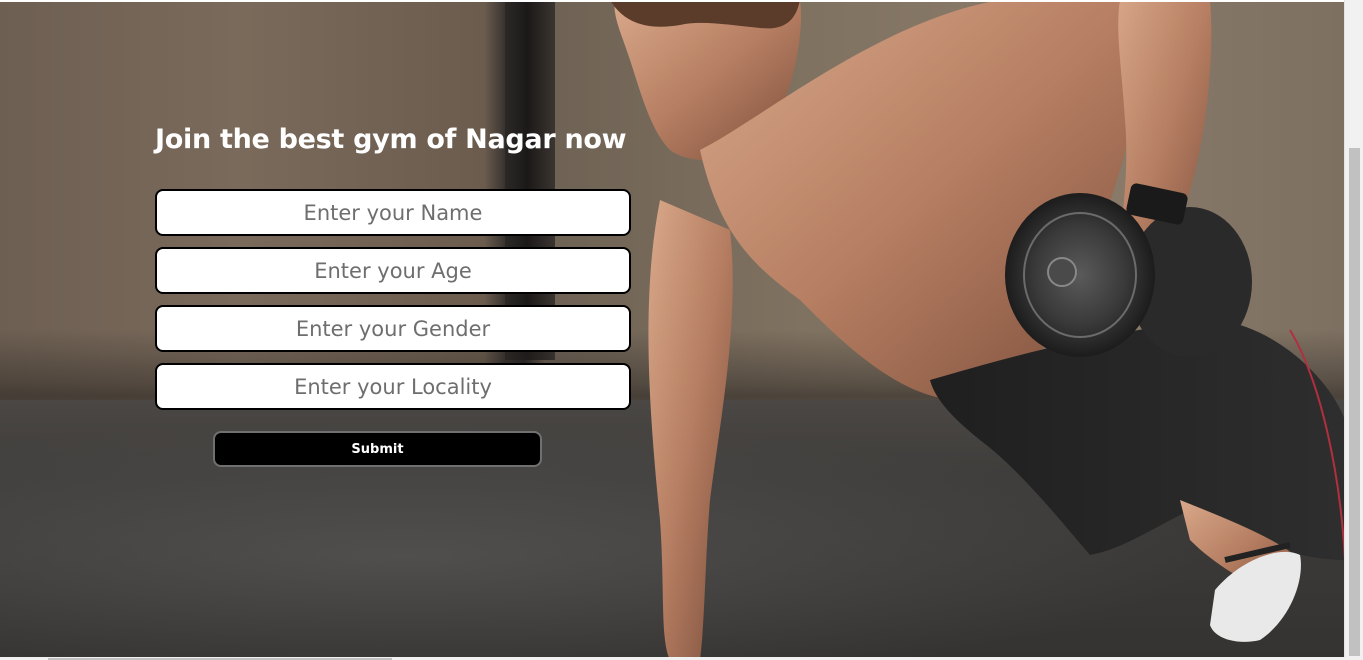 The height and width of the screenshot is (660, 1363). What do you see at coordinates (395, 299) in the screenshot?
I see `form-fields` at bounding box center [395, 299].